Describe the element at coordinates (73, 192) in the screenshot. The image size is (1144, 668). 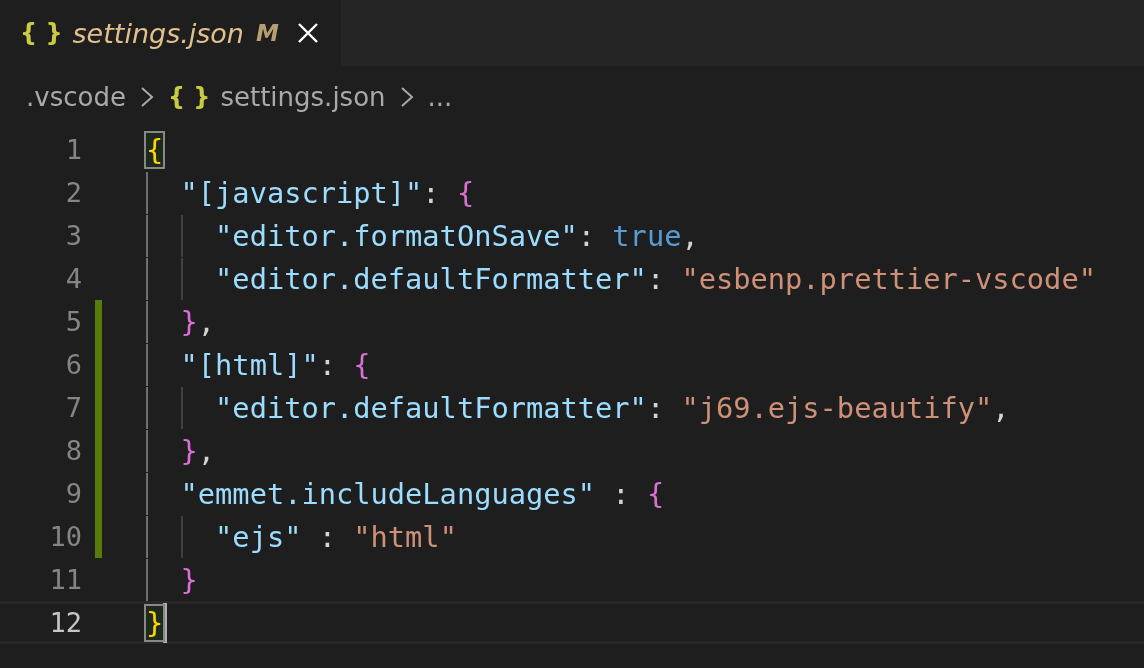
I see `line-number: 2` at that location.